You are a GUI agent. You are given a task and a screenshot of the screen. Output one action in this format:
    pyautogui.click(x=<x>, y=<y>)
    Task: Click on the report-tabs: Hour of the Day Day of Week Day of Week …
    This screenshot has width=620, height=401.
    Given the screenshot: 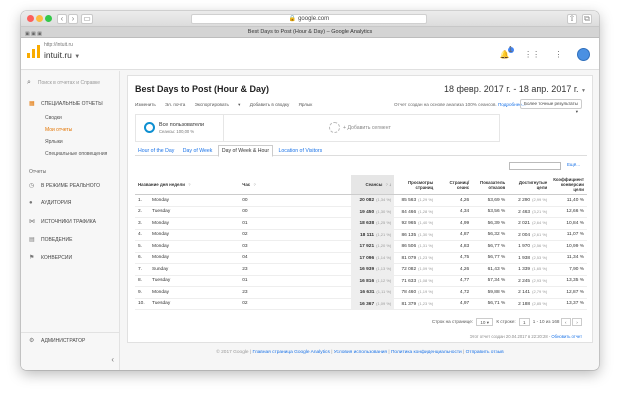 What is the action you would take?
    pyautogui.click(x=361, y=151)
    